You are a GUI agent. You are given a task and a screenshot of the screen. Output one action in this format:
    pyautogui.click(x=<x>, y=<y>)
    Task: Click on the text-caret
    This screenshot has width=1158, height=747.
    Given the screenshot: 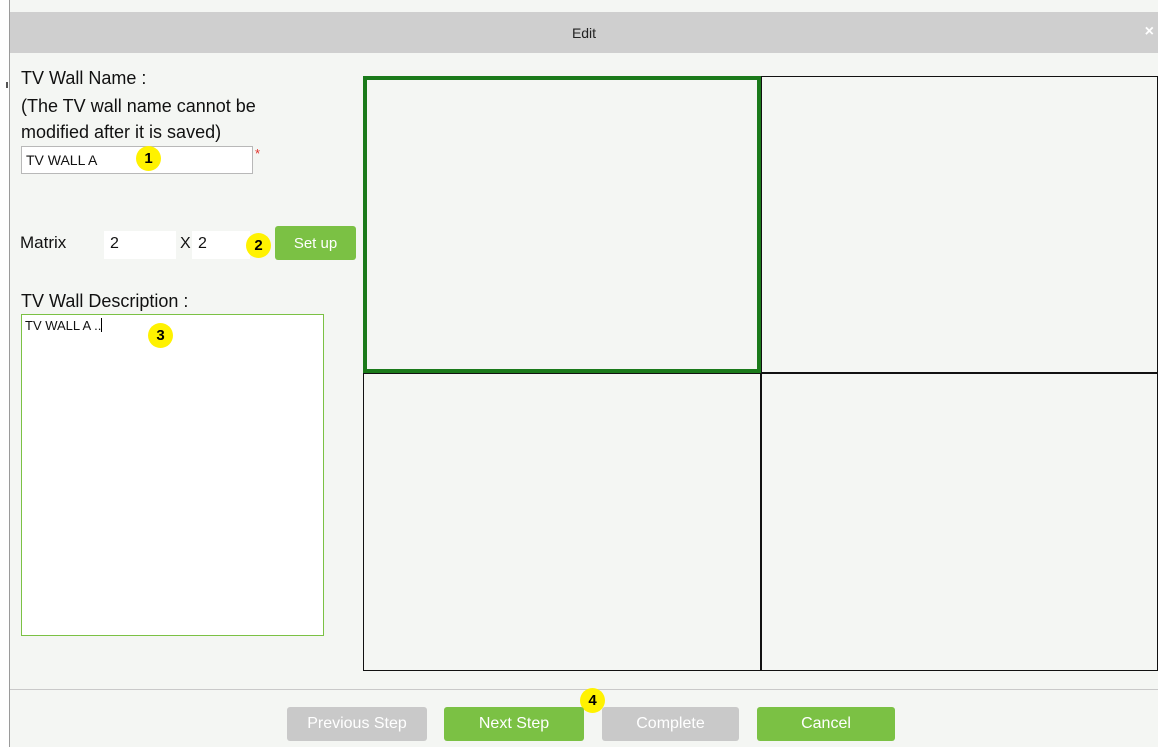 What is the action you would take?
    pyautogui.click(x=102, y=325)
    